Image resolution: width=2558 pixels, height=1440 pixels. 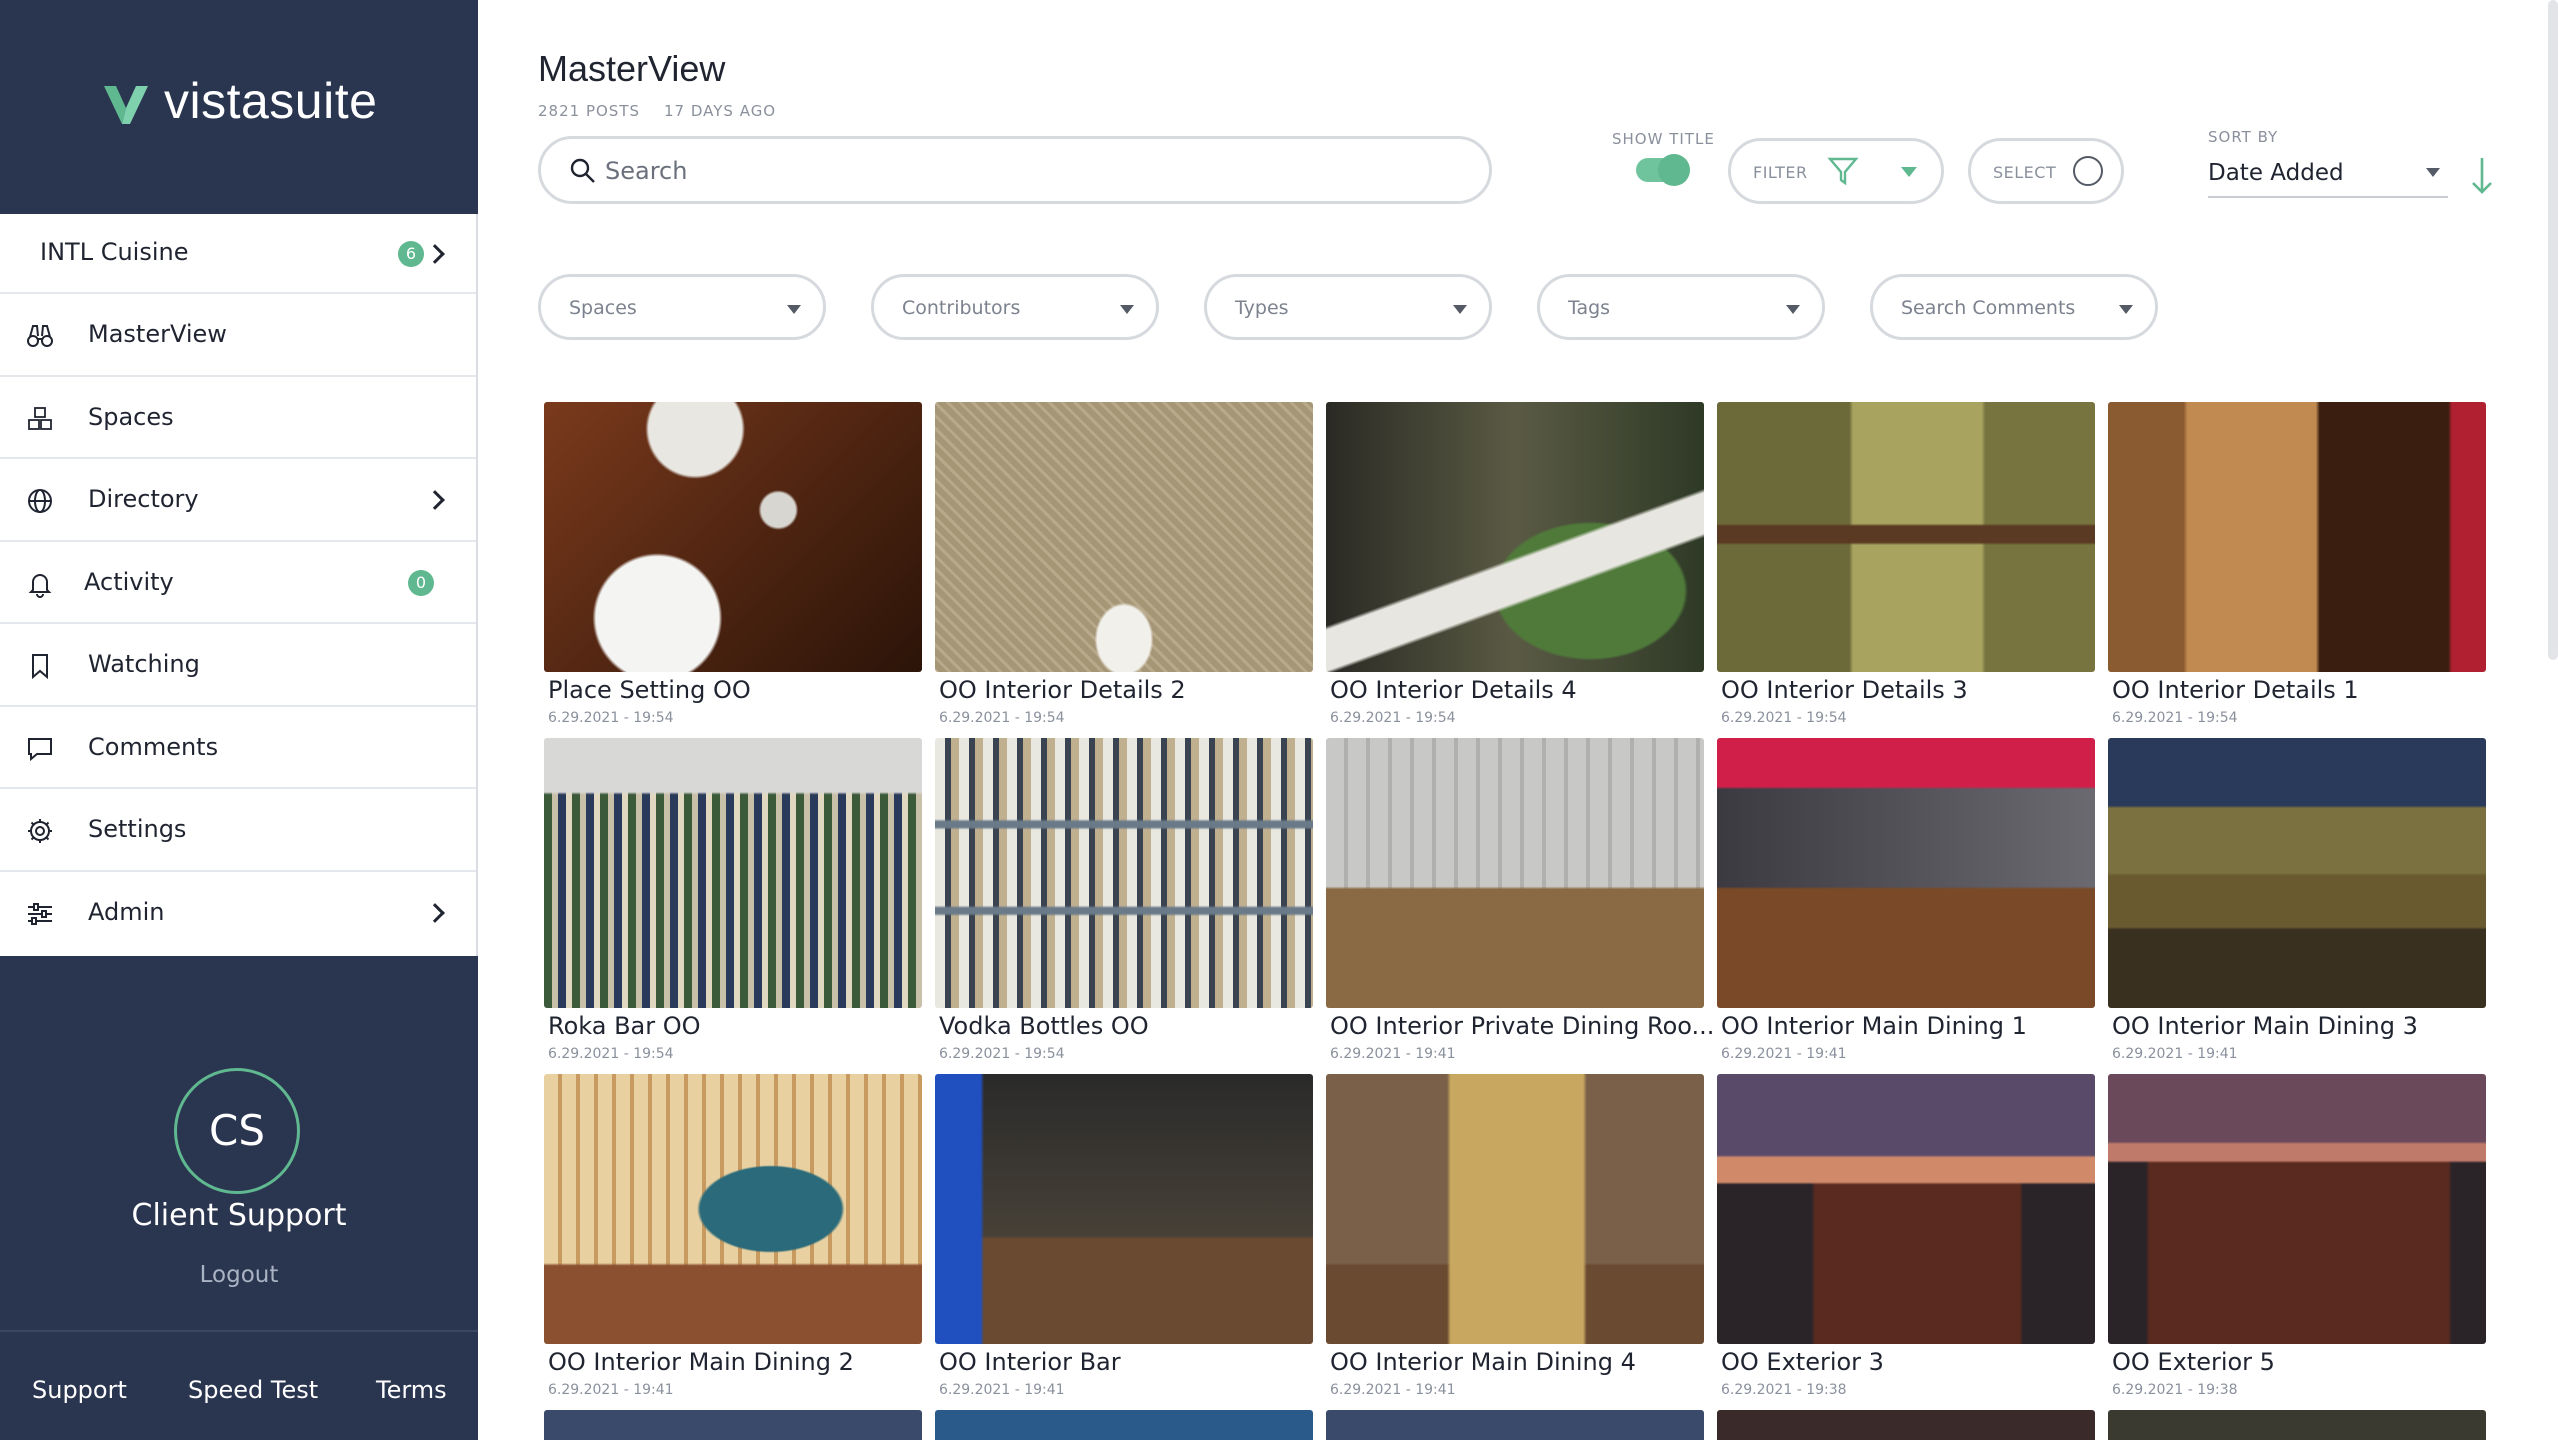 I want to click on avatar: CS, so click(x=237, y=1131).